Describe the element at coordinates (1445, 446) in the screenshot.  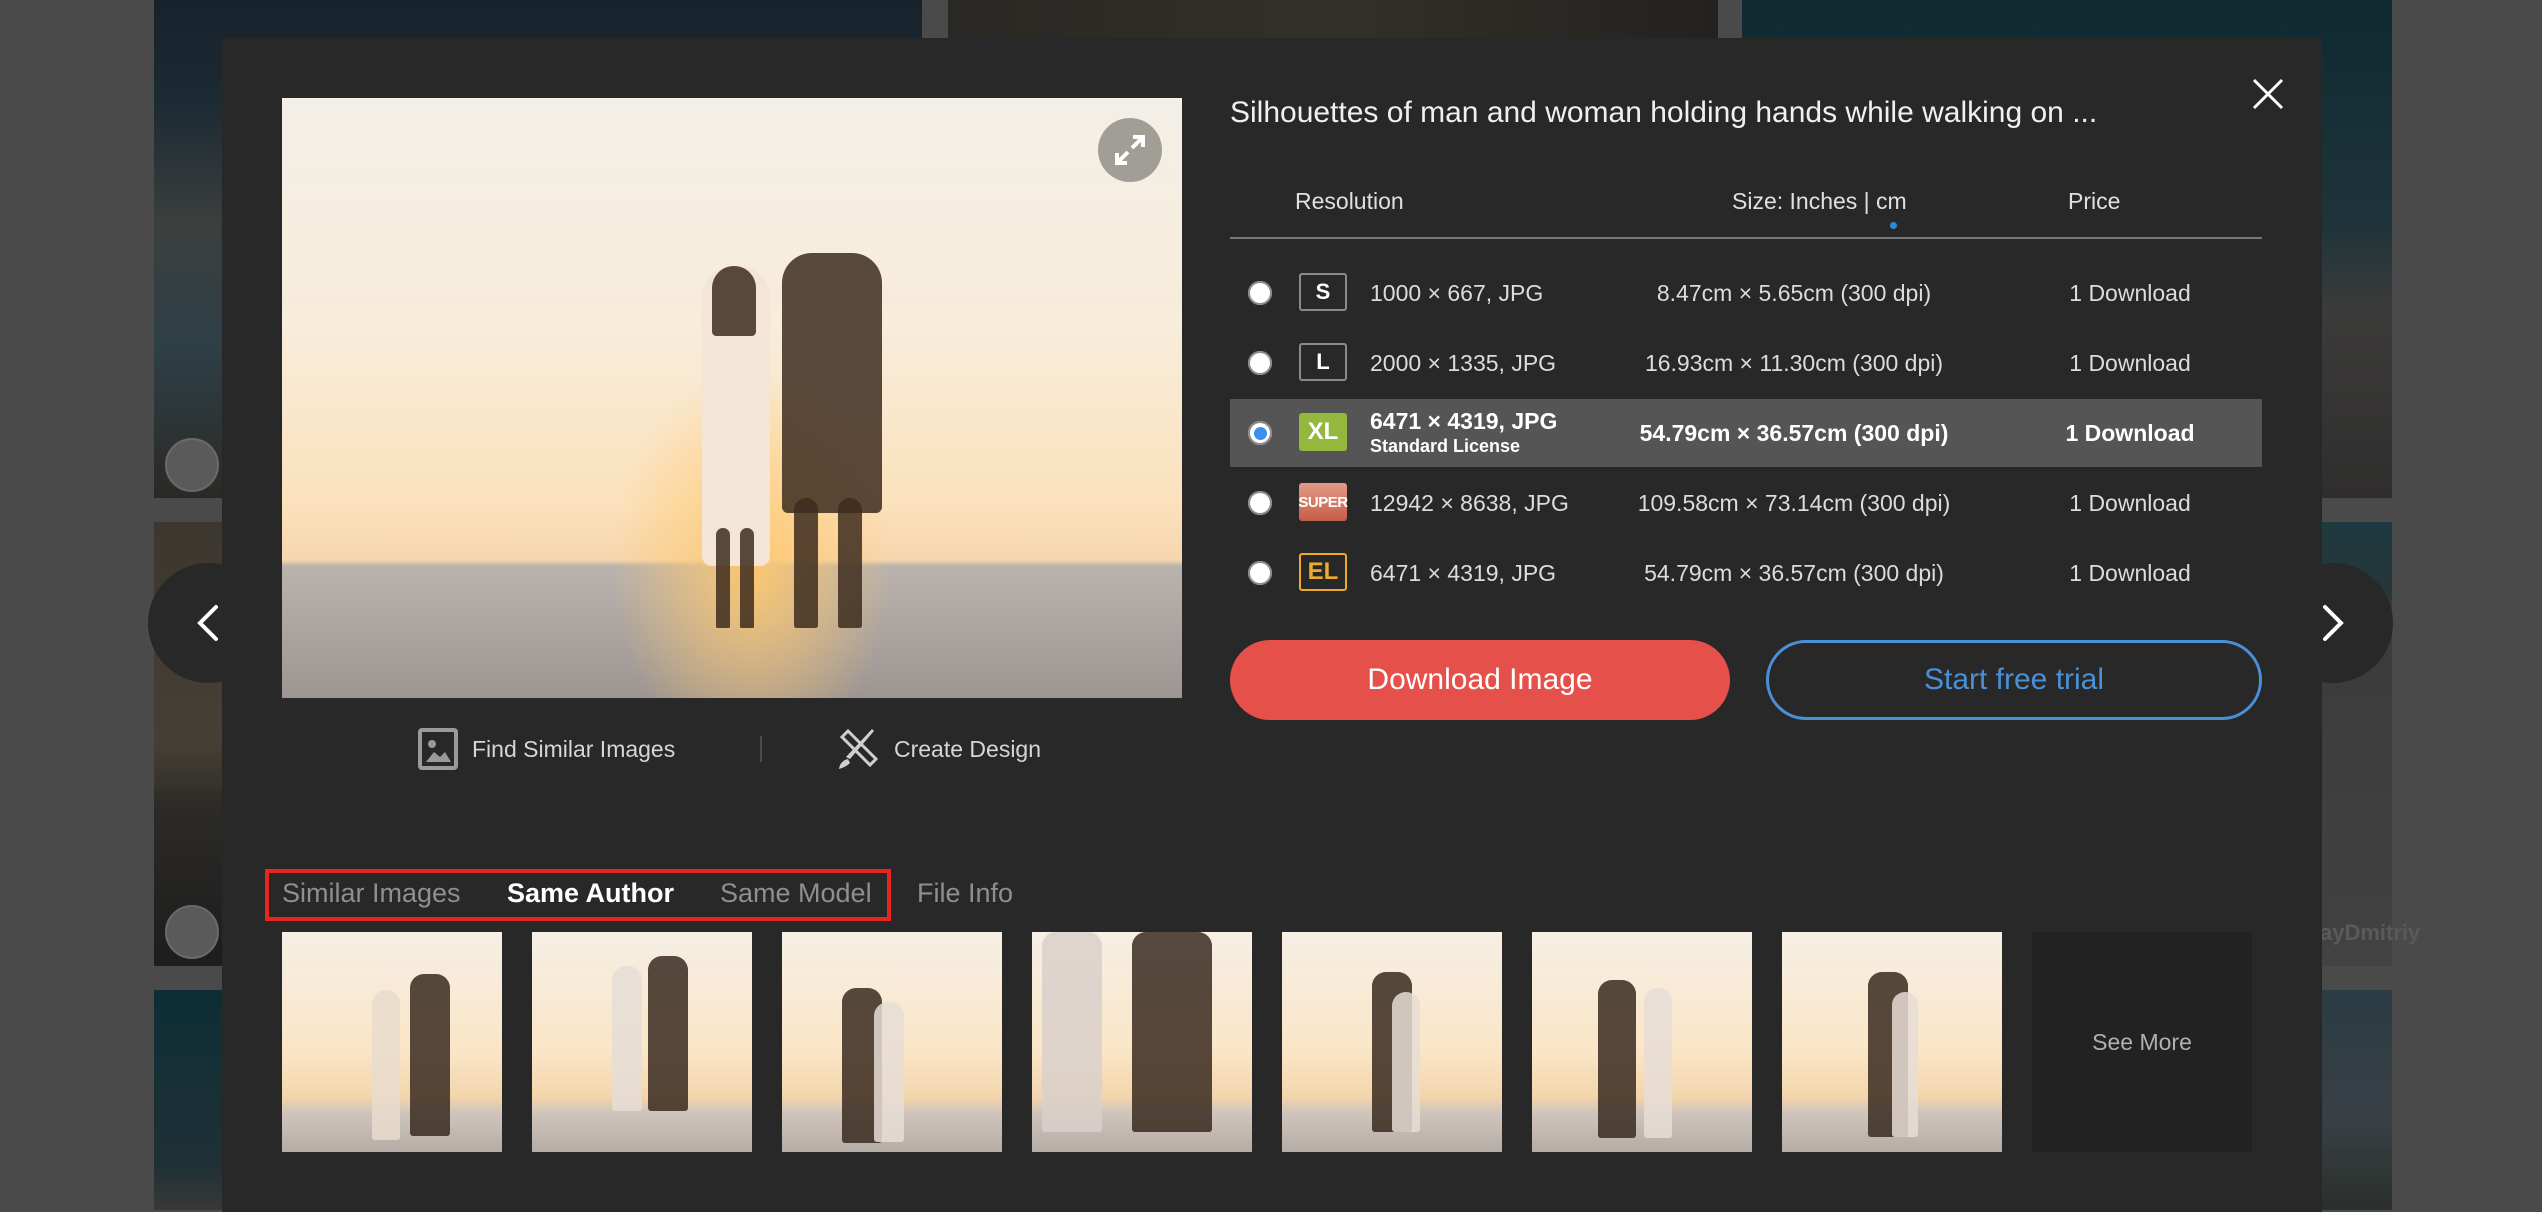
I see `license-label: Standard License` at that location.